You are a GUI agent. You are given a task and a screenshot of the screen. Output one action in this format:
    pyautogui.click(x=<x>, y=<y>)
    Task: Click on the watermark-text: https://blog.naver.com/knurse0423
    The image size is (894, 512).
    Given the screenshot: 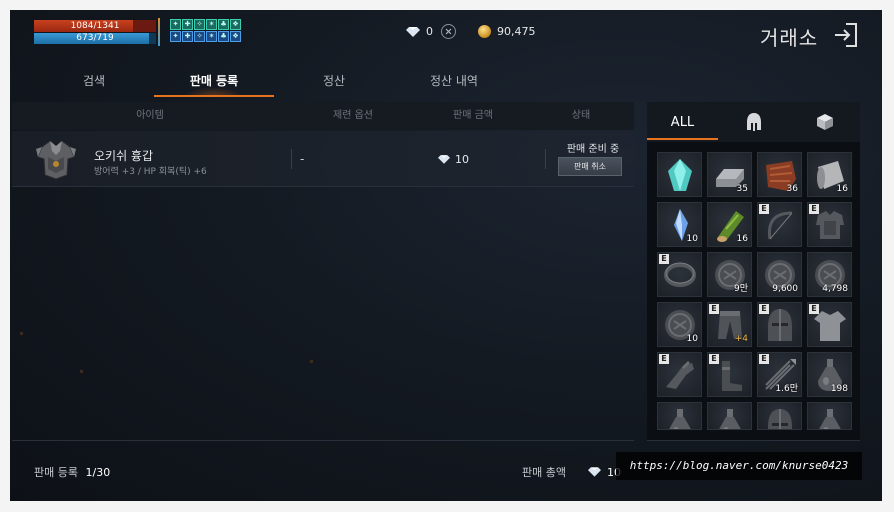 What is the action you would take?
    pyautogui.click(x=739, y=466)
    